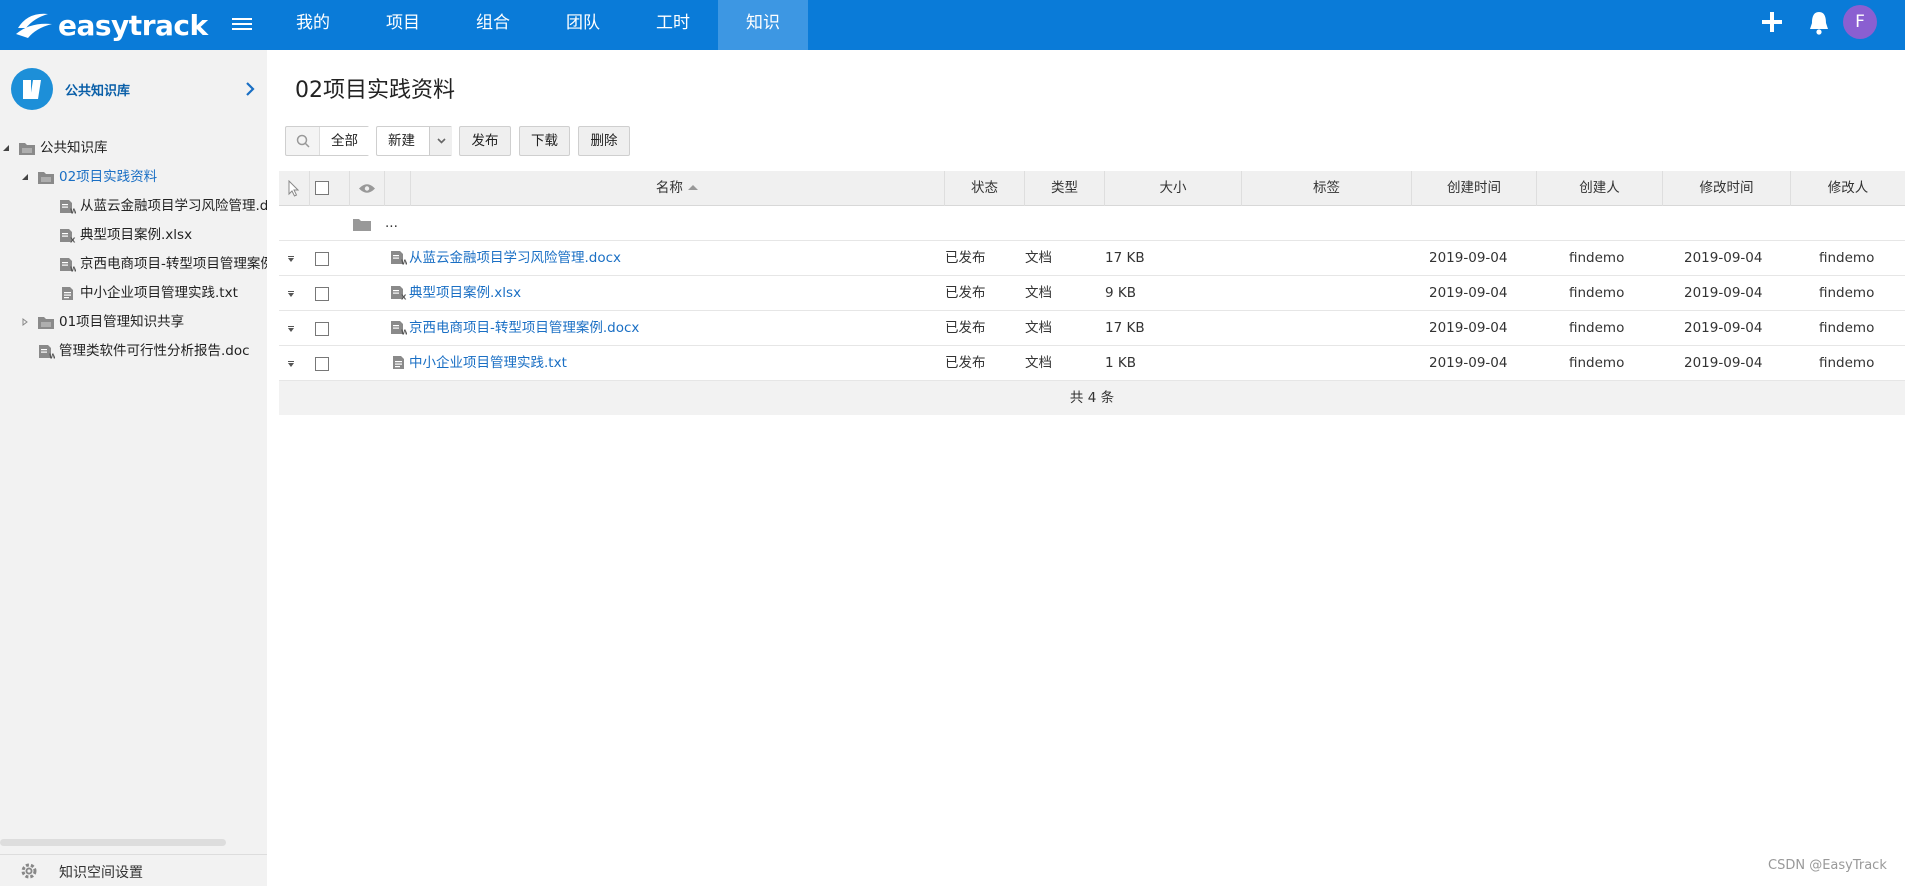 The width and height of the screenshot is (1905, 886). I want to click on tree-folder: 02项目实践资料, so click(133, 177).